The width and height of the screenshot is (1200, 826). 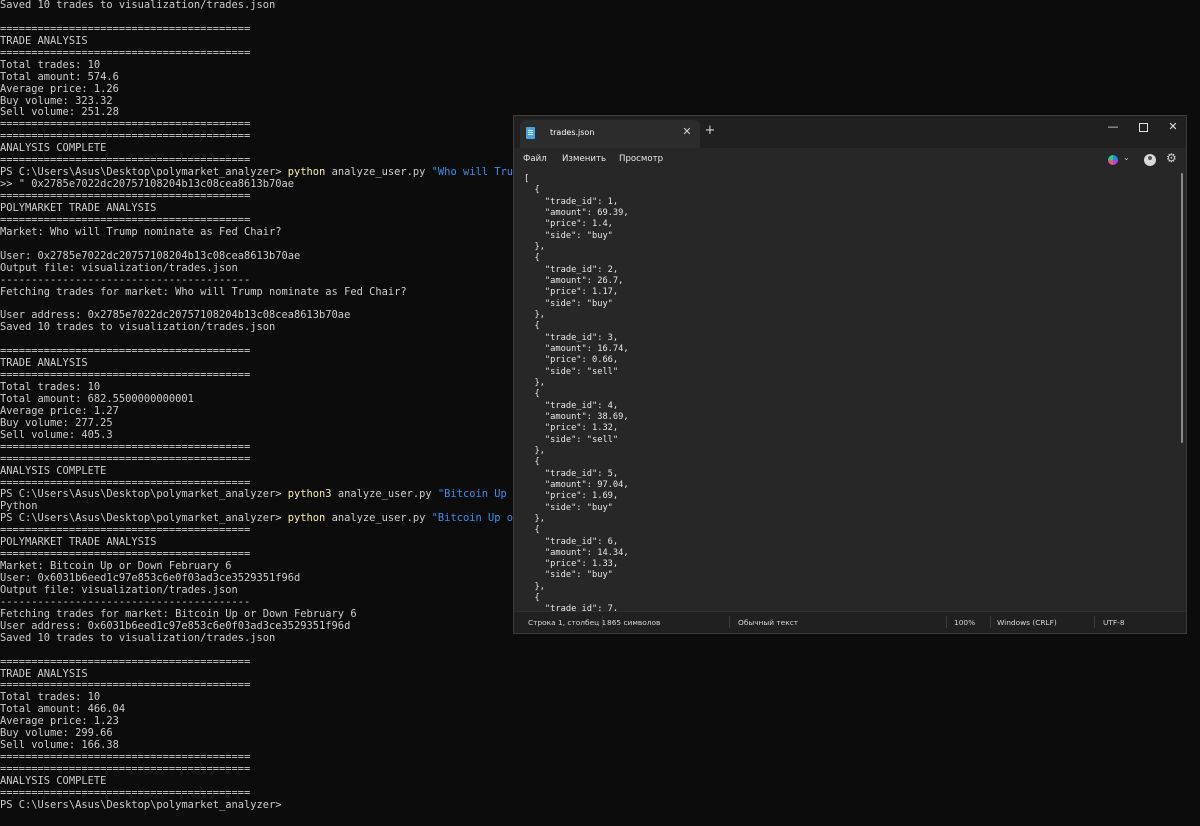 I want to click on tab-title: trades.json, so click(x=572, y=132).